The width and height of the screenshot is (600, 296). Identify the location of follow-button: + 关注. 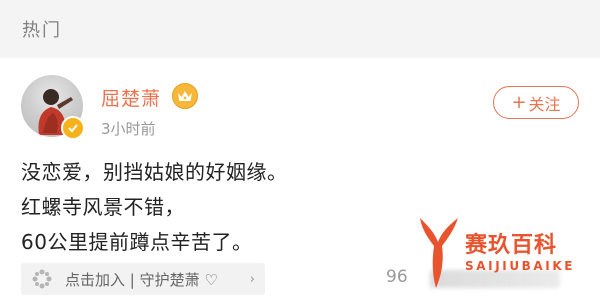
(536, 102).